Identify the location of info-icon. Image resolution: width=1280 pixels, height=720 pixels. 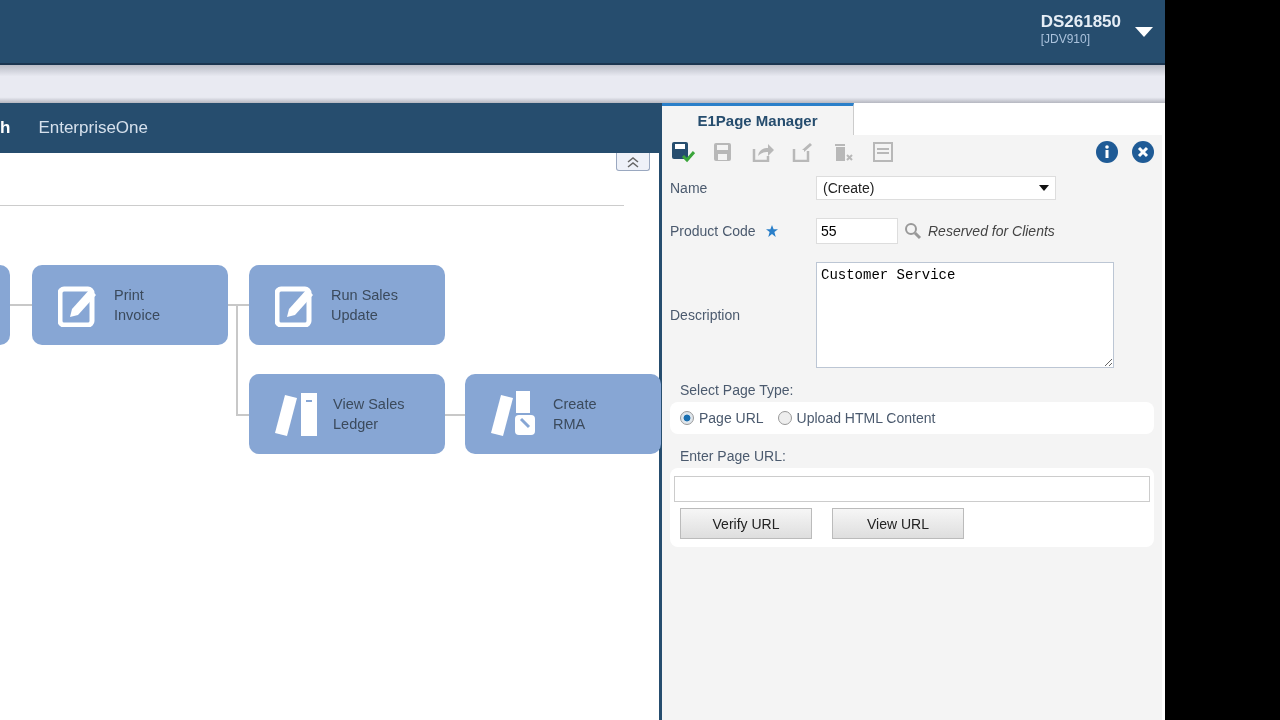
(1107, 152).